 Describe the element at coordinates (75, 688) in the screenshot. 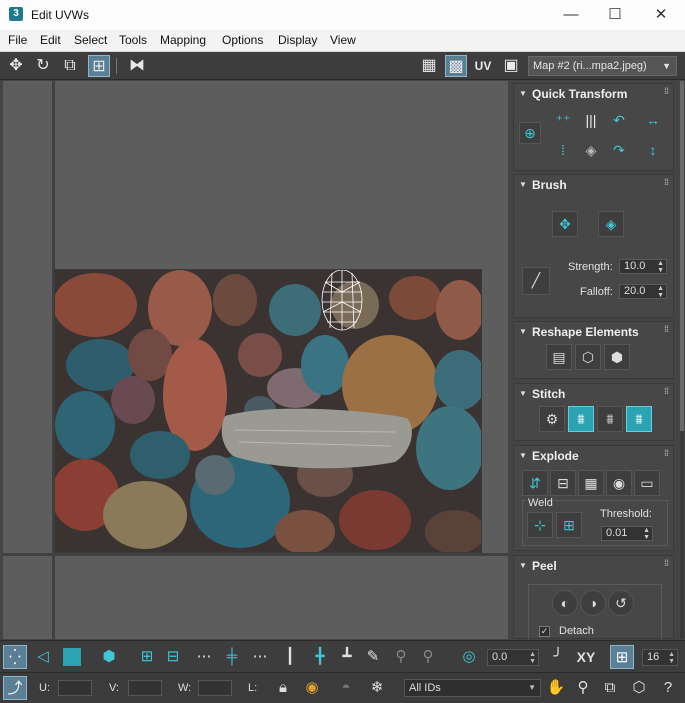

I see `u-field` at that location.